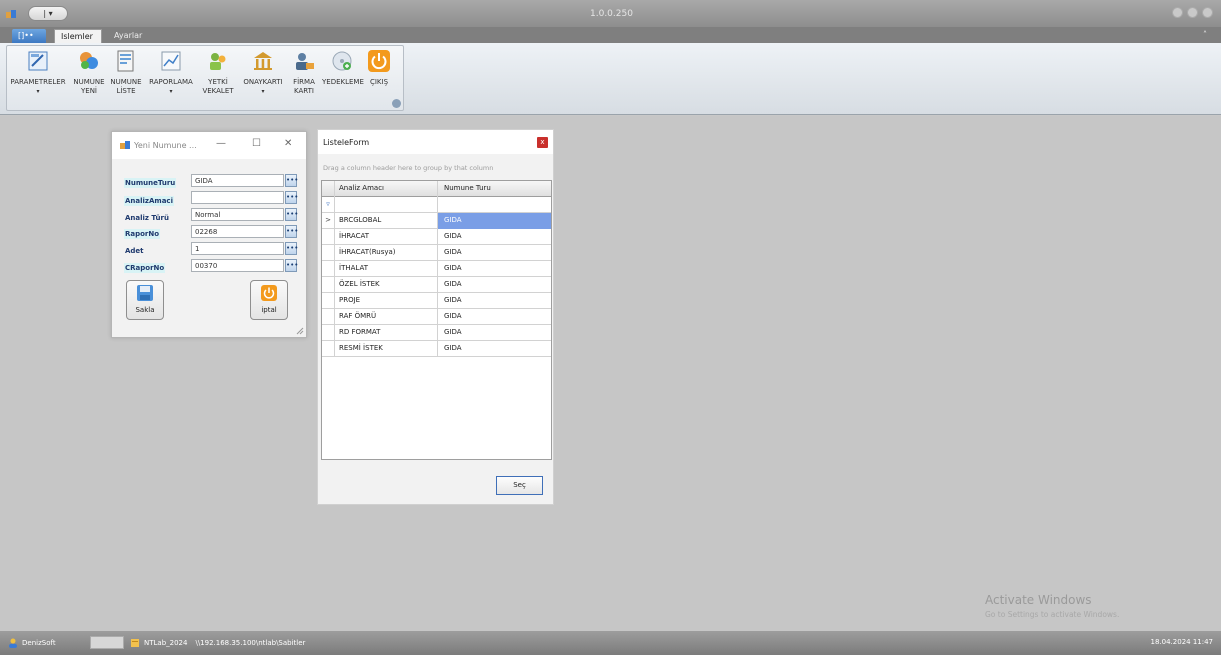 This screenshot has height=655, width=1221. Describe the element at coordinates (237, 265) in the screenshot. I see `c-rapor-no-field: 00370` at that location.